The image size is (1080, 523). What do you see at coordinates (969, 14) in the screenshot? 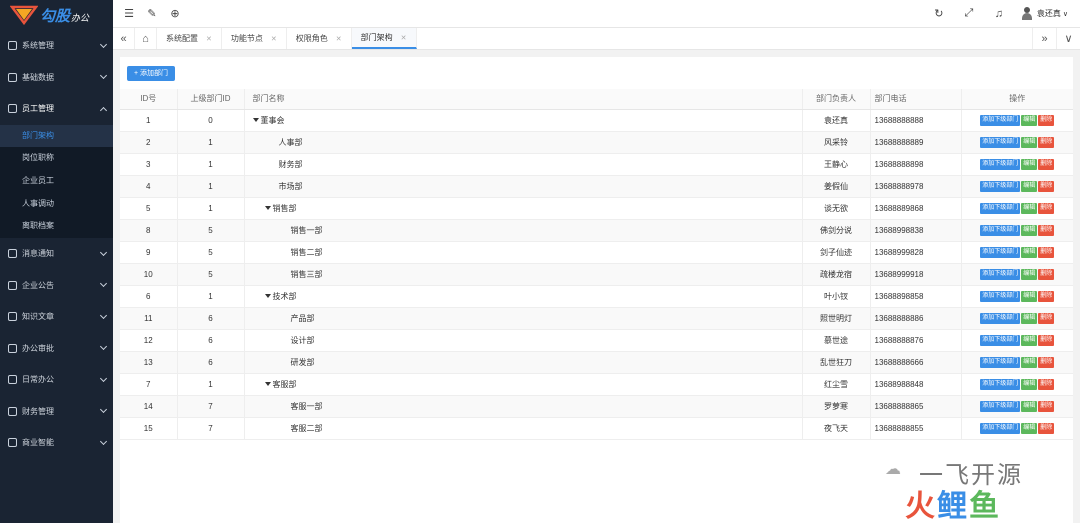
I see `fullscreen-icon: ⤢` at bounding box center [969, 14].